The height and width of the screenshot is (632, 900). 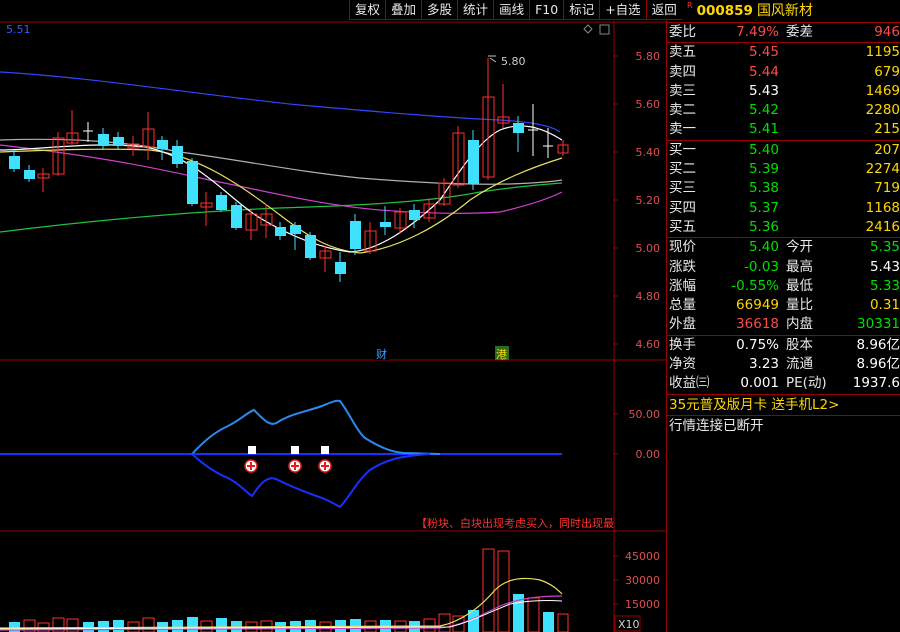 I want to click on ma-line-green, so click(x=281, y=207).